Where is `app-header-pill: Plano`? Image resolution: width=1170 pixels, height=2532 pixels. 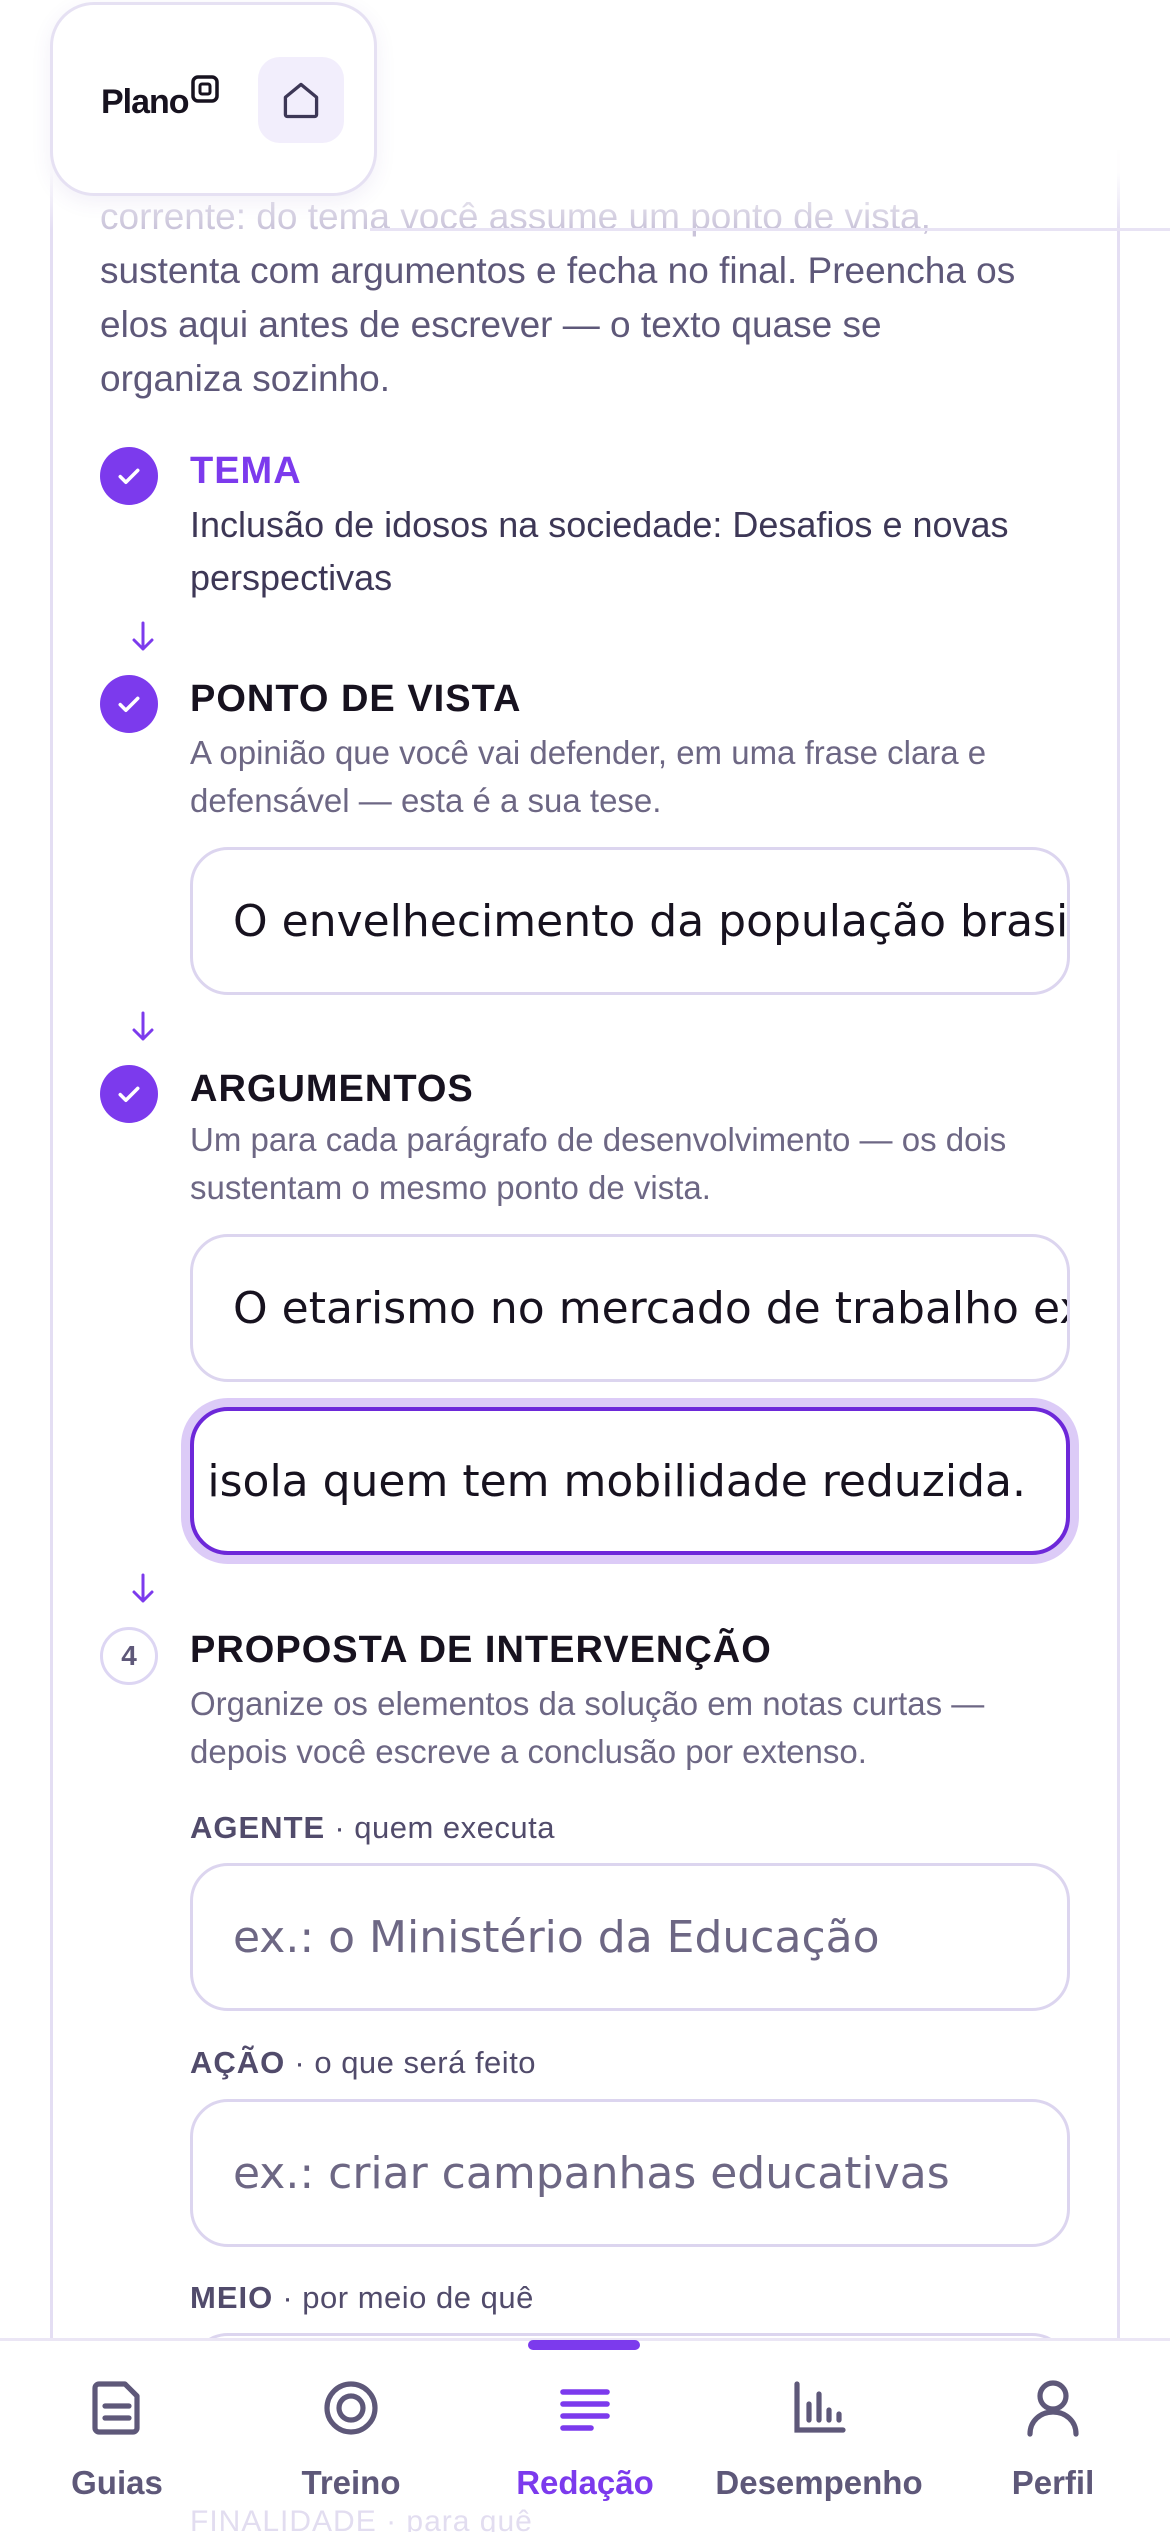 app-header-pill: Plano is located at coordinates (213, 99).